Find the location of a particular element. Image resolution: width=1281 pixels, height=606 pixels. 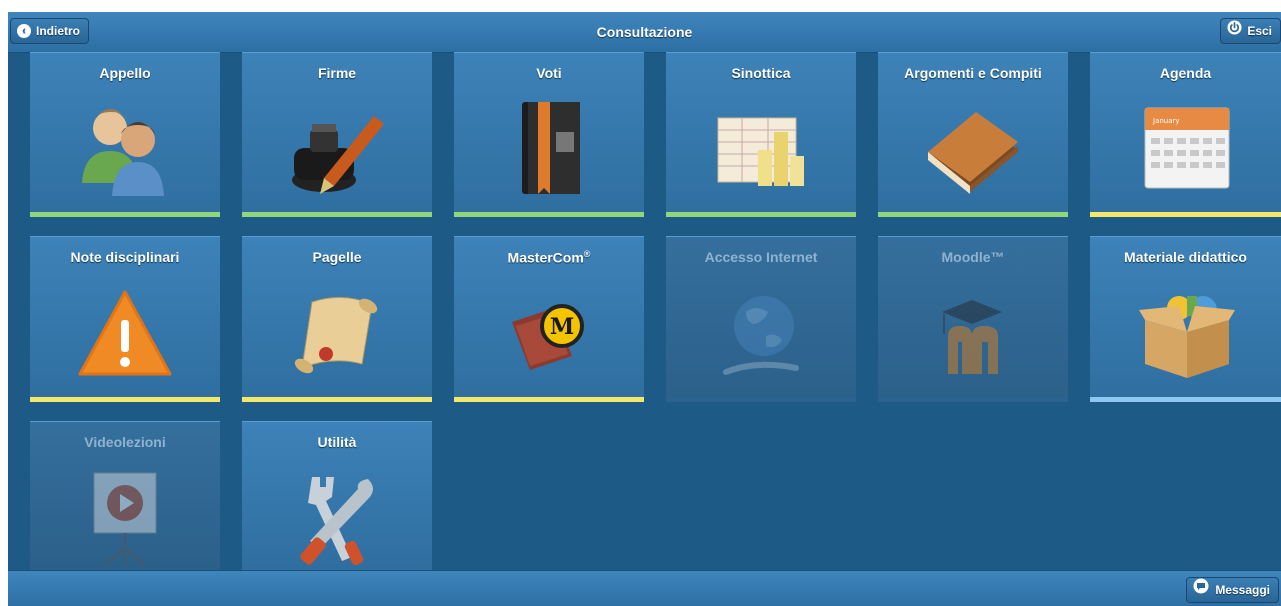

messages-label: Messaggi is located at coordinates (1242, 590).